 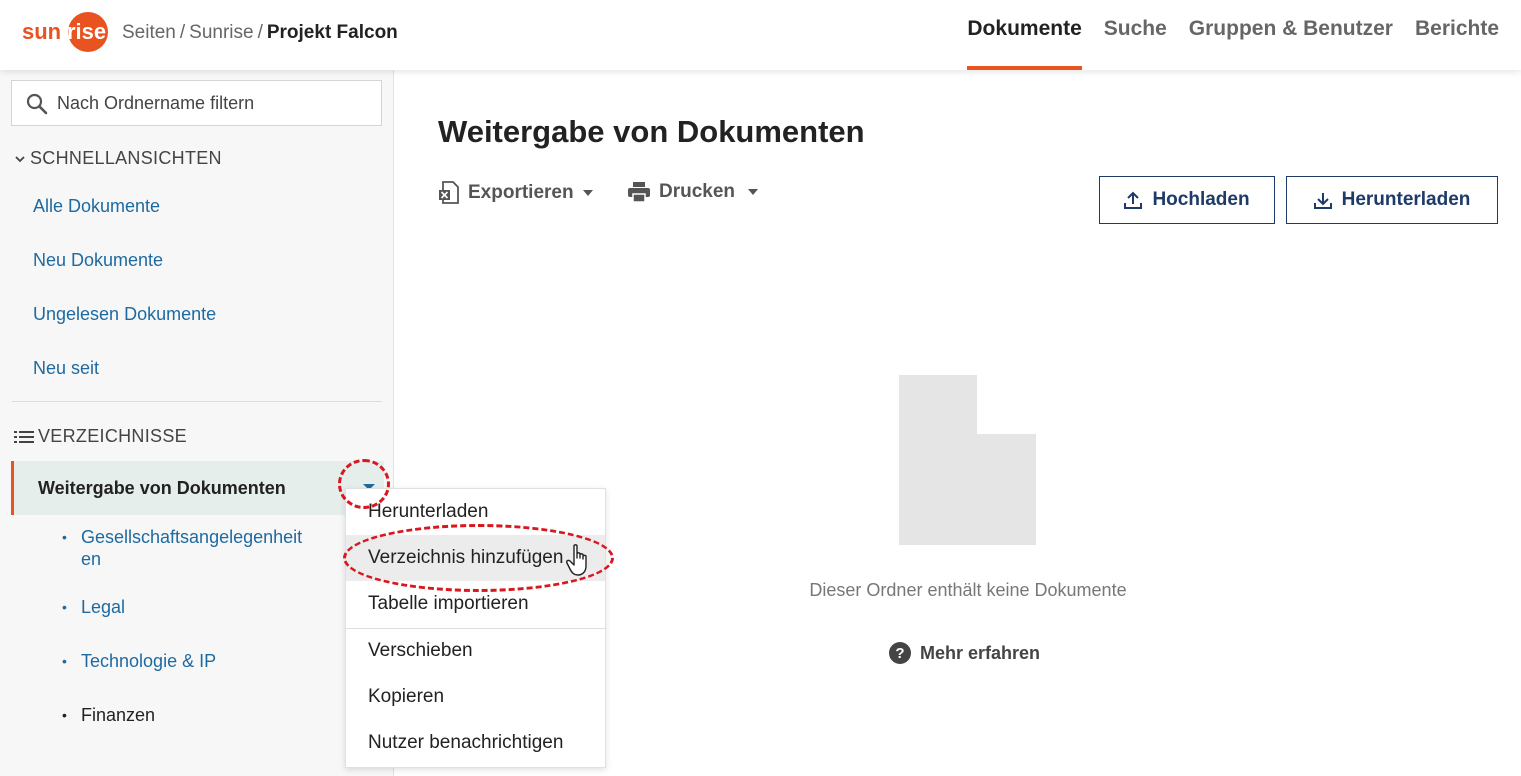 I want to click on folder-item-label: Legal, so click(x=103, y=607).